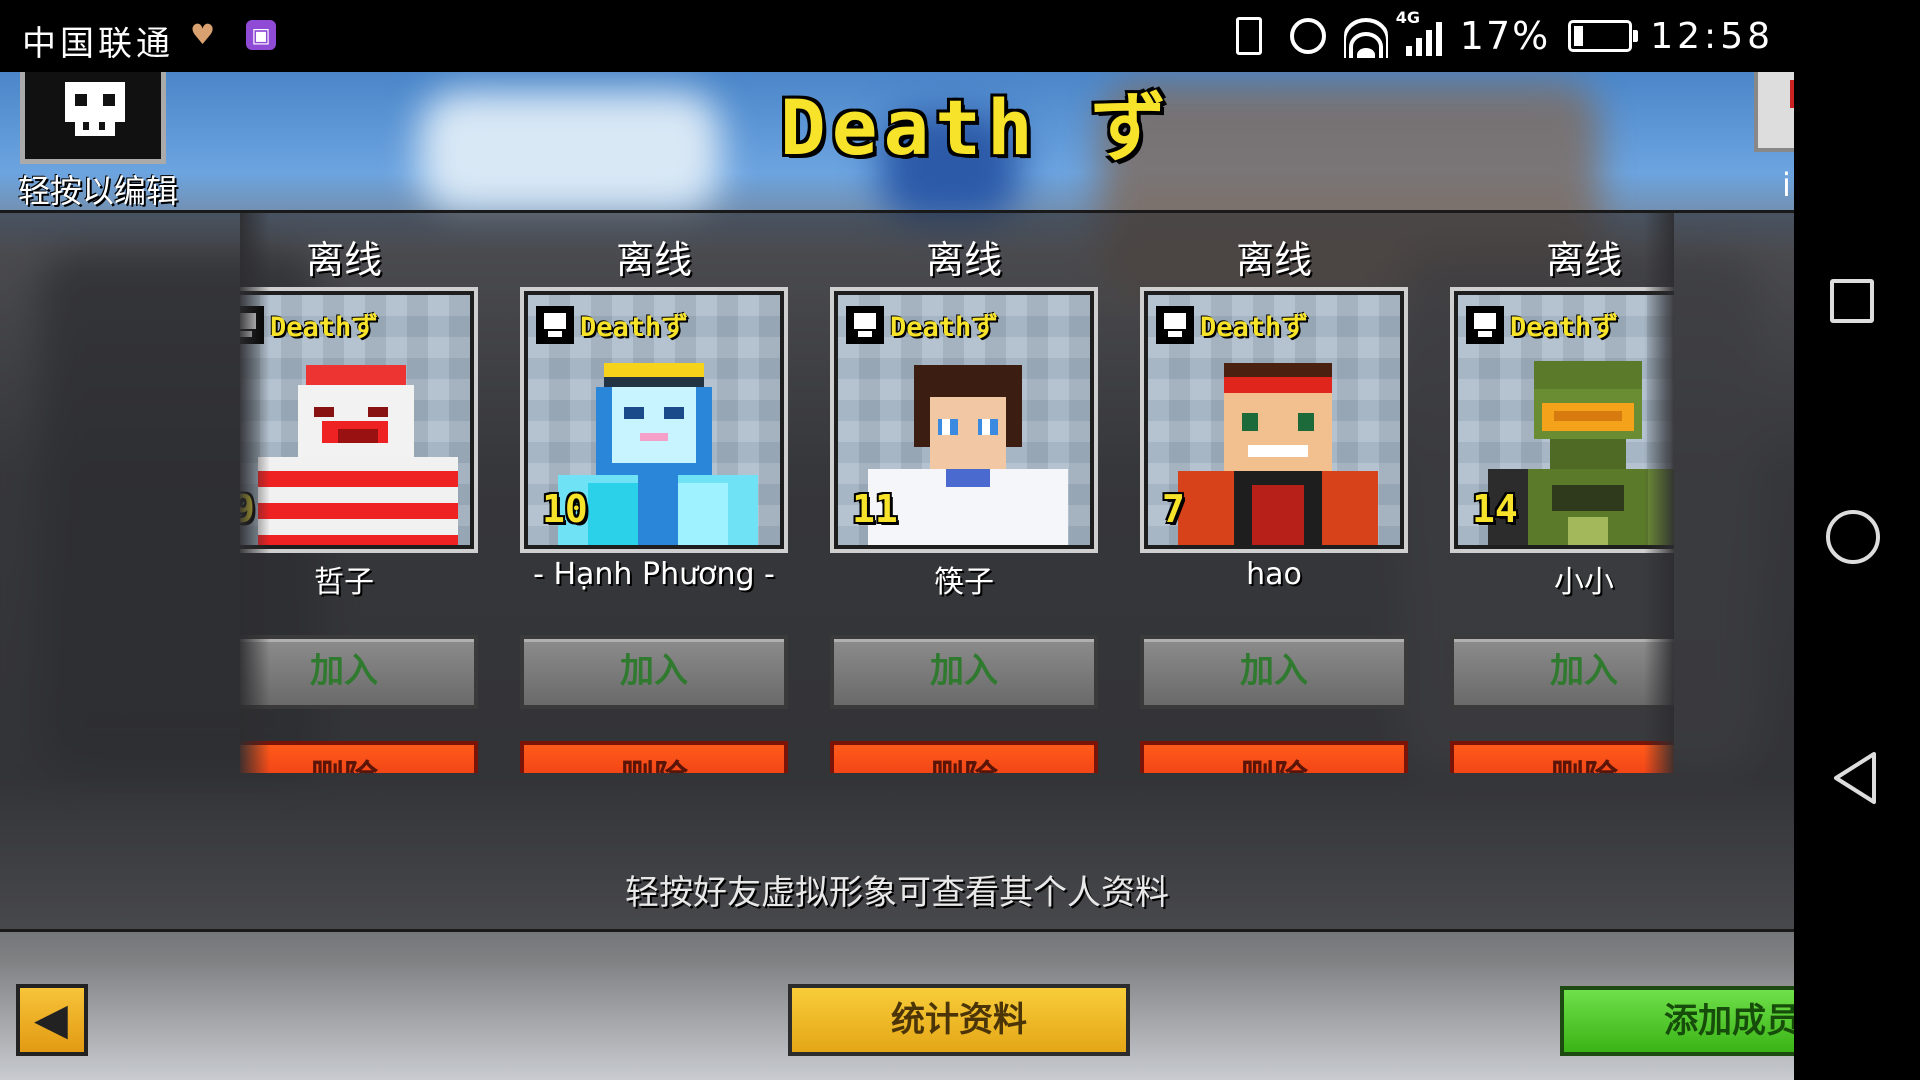  What do you see at coordinates (875, 509) in the screenshot?
I see `player-level: 11` at bounding box center [875, 509].